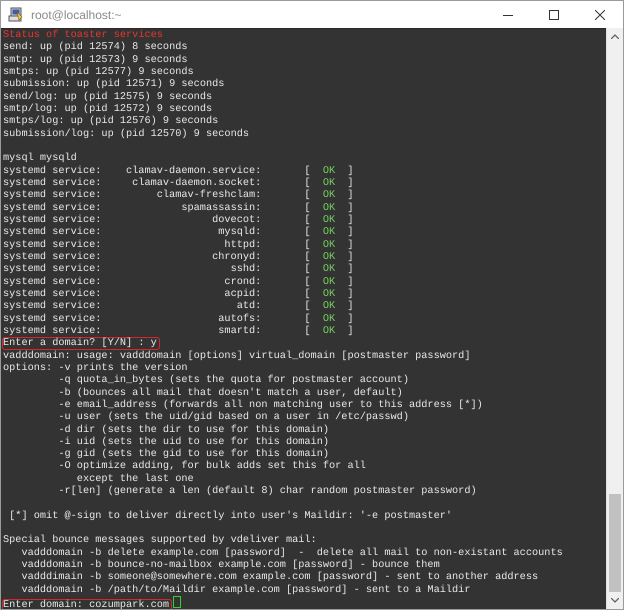  I want to click on output-line: -u user (sets the uid/gid based on a user in /etc/passwd), so click(233, 417).